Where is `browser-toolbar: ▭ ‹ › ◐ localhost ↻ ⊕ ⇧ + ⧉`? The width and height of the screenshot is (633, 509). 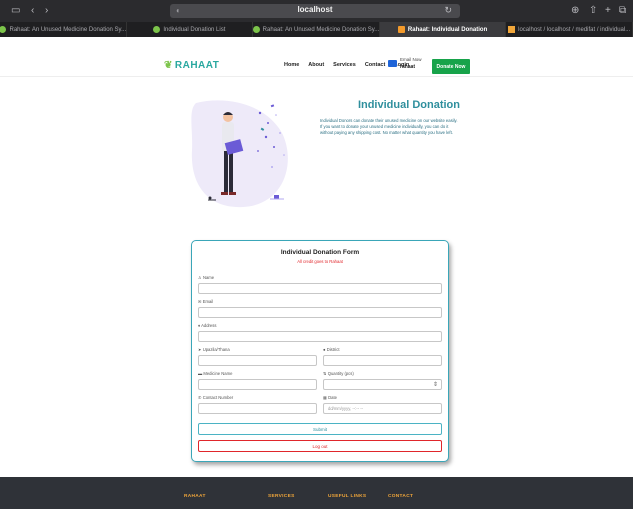
browser-toolbar: ▭ ‹ › ◐ localhost ↻ ⊕ ⇧ + ⧉ is located at coordinates (316, 11).